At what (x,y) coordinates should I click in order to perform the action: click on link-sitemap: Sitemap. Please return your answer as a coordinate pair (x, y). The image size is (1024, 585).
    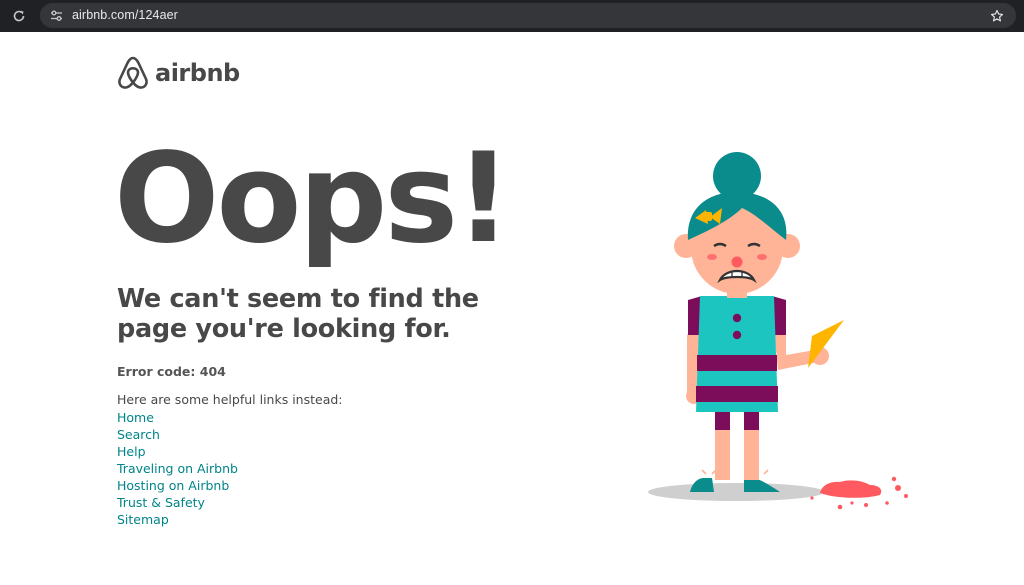
    Looking at the image, I should click on (143, 519).